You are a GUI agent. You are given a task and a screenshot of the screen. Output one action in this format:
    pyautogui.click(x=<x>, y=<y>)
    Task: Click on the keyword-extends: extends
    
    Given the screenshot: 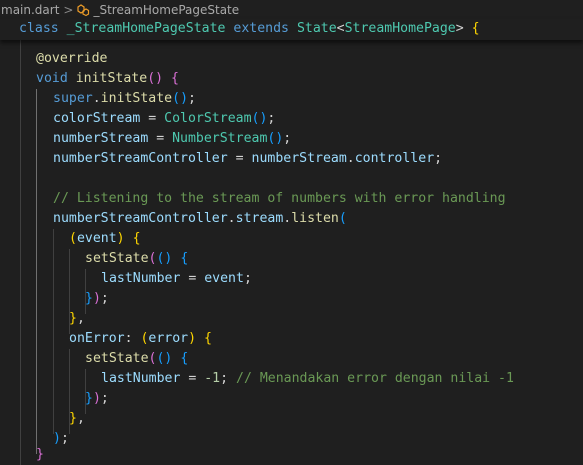 What is the action you would take?
    pyautogui.click(x=261, y=28)
    